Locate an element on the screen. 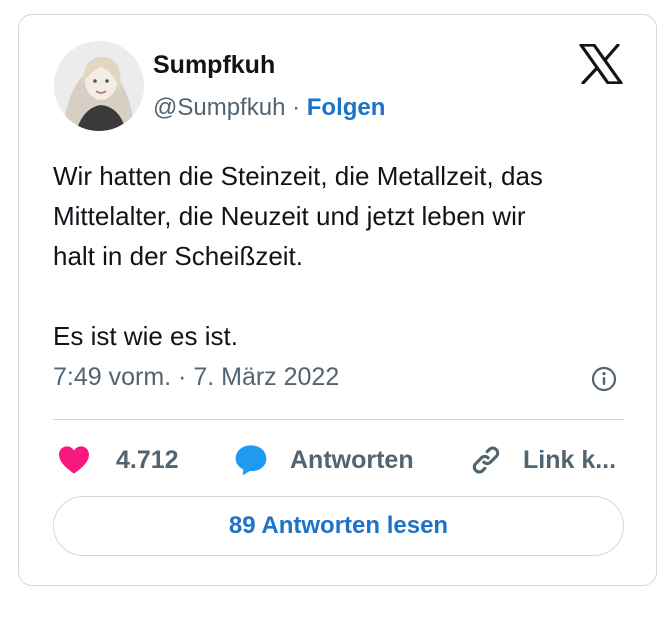 The width and height of the screenshot is (672, 620). follow-link: Folgen is located at coordinates (346, 107).